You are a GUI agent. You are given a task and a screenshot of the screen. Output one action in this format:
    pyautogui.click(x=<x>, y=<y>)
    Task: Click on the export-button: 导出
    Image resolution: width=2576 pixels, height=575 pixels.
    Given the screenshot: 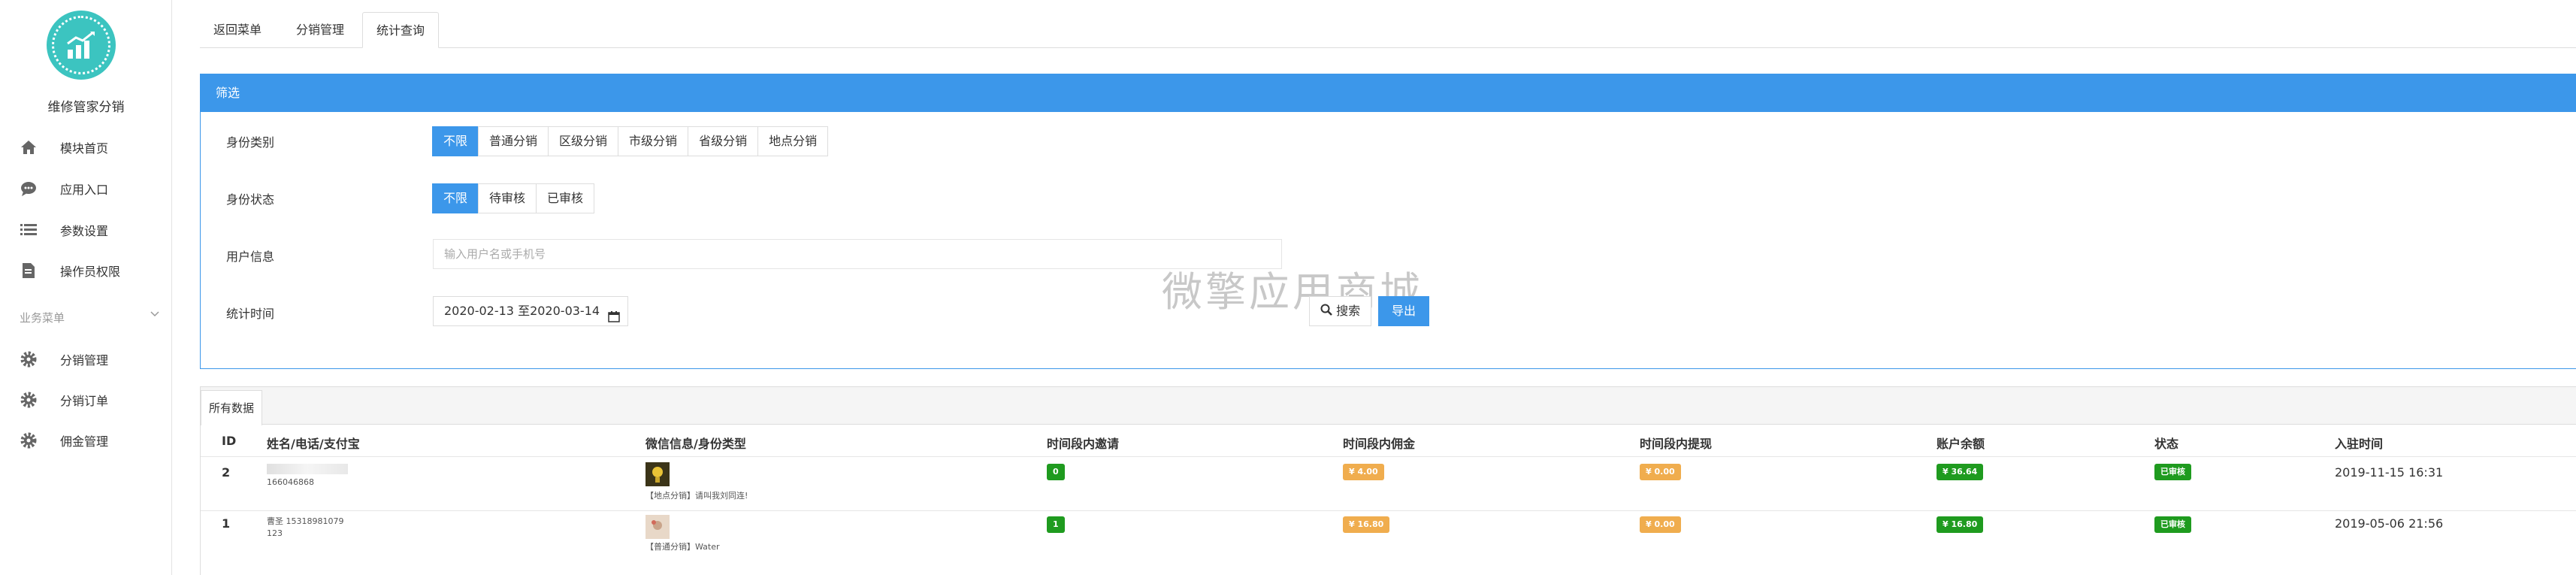 What is the action you would take?
    pyautogui.click(x=1404, y=311)
    